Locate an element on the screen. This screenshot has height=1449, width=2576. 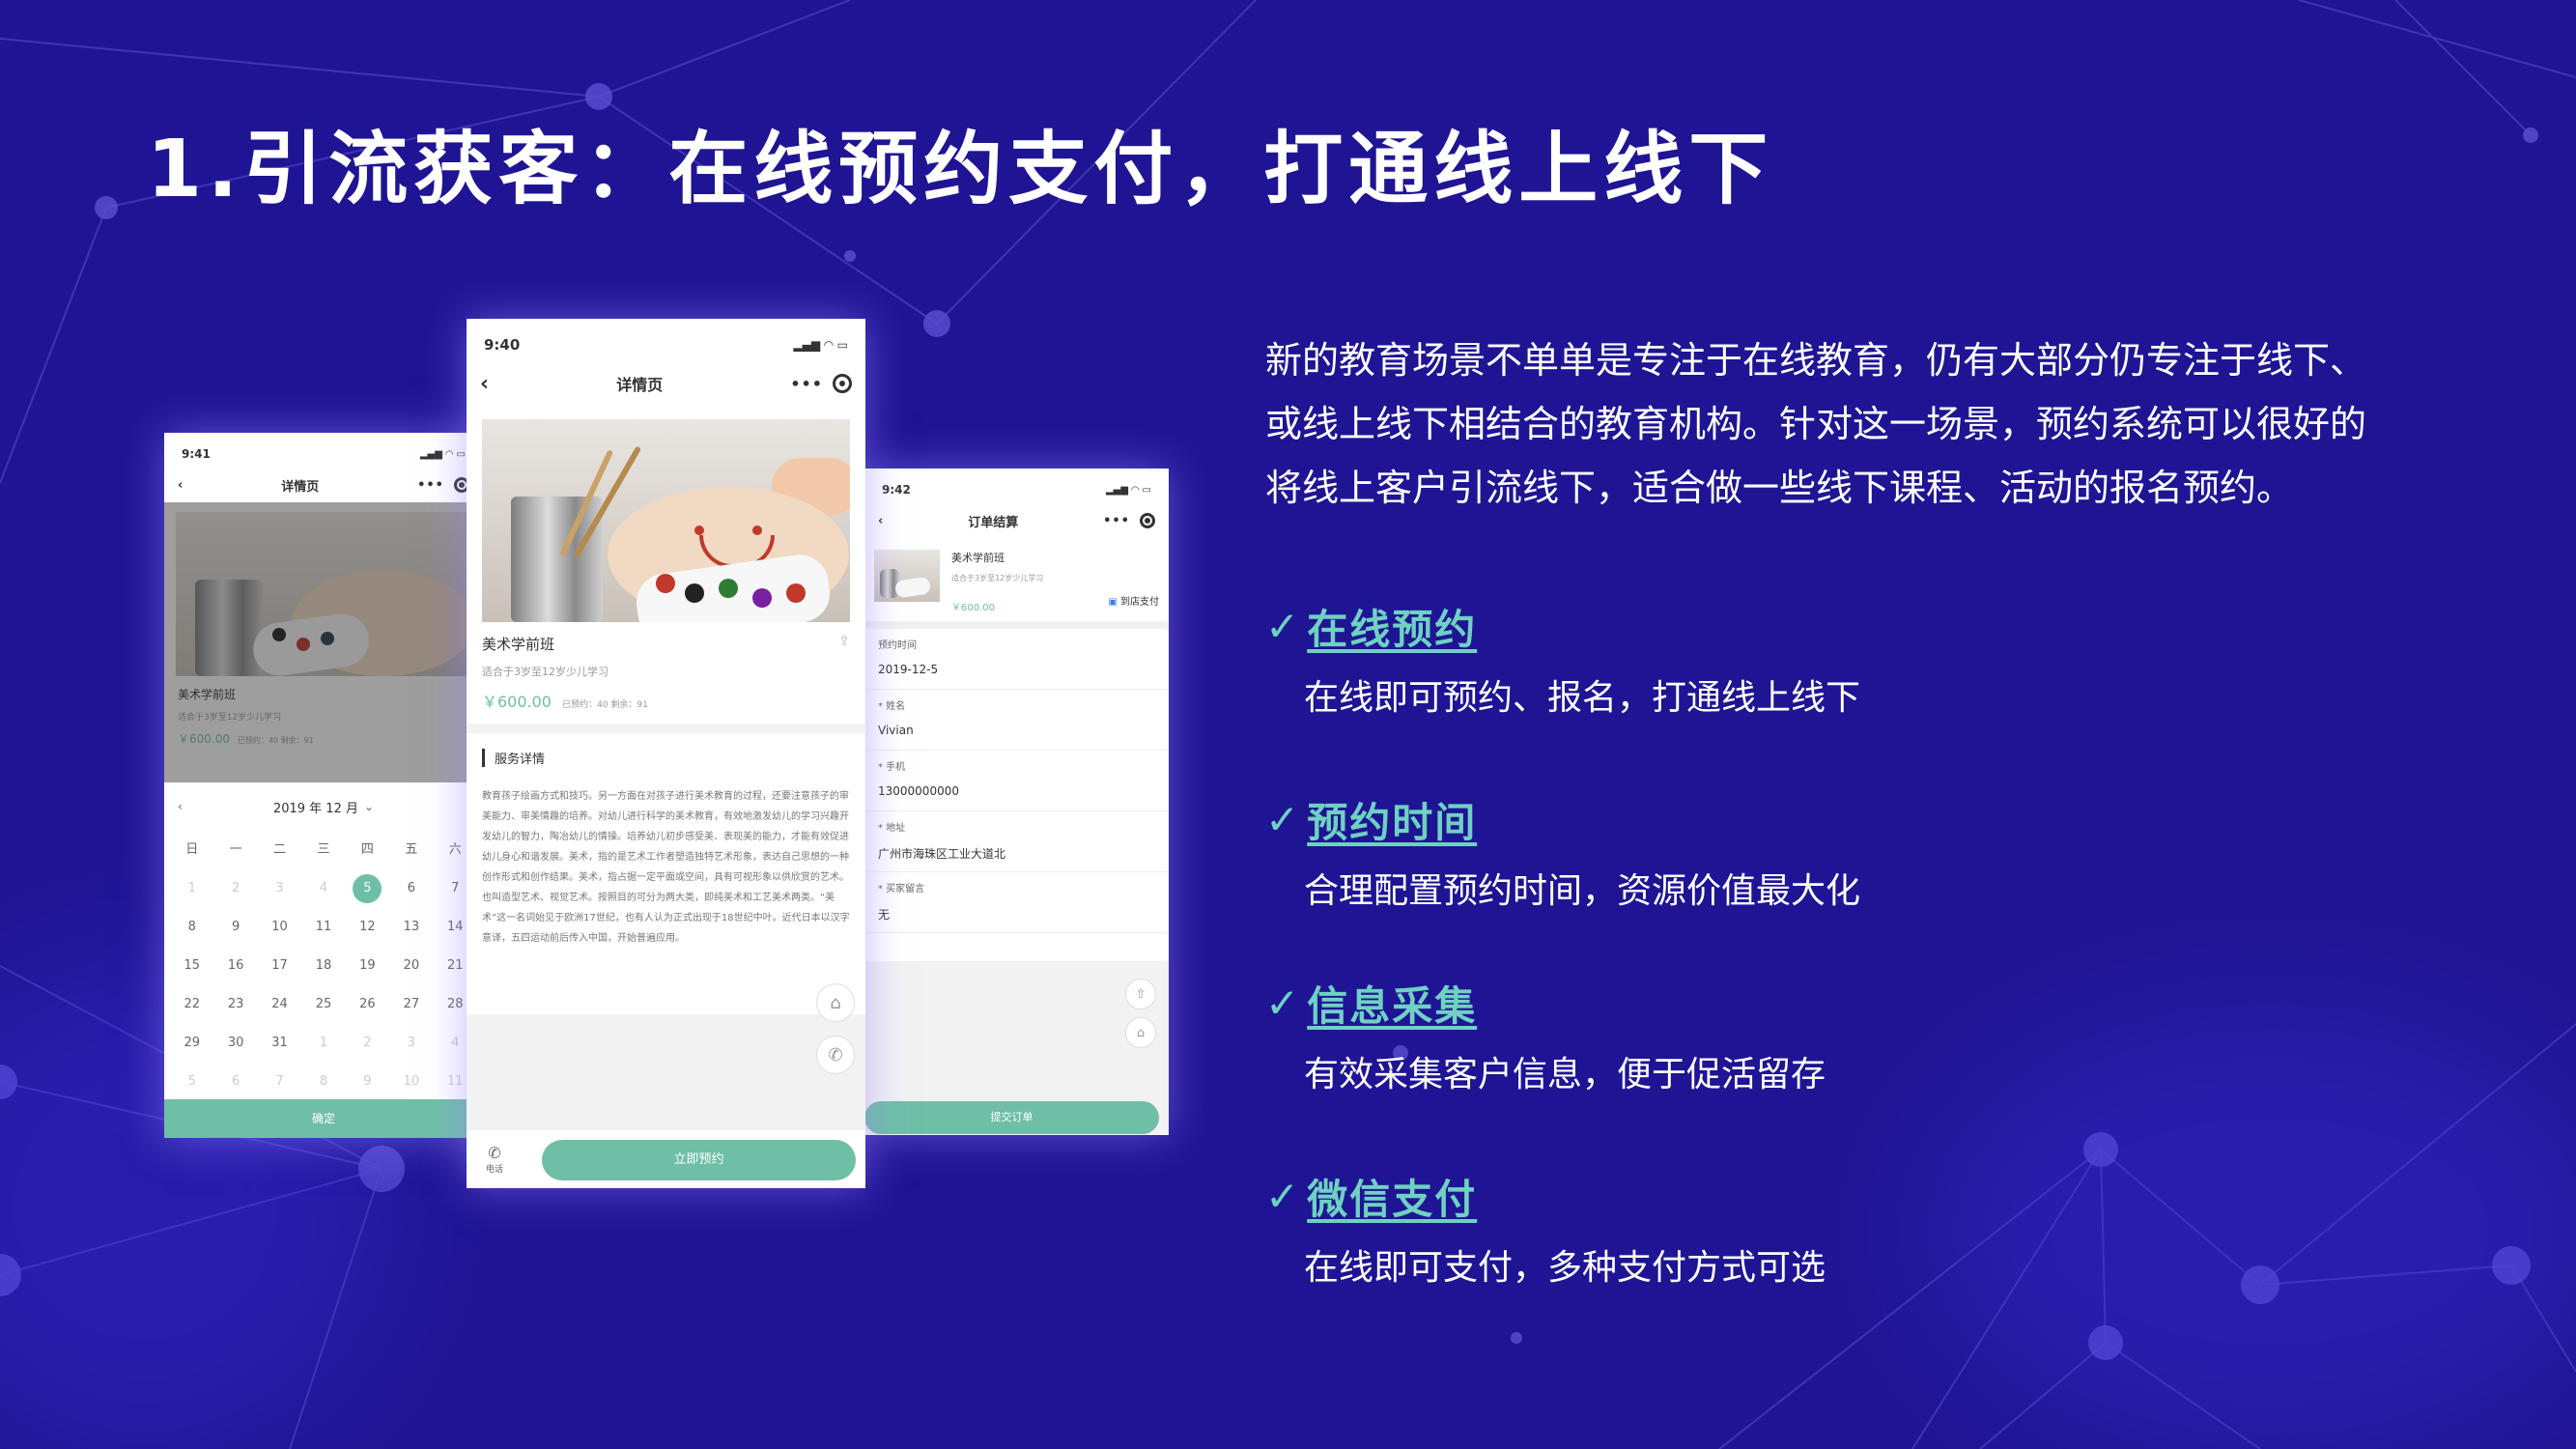
feature-desc: 合理配置预约时间，资源价值最大化 is located at coordinates (1582, 891).